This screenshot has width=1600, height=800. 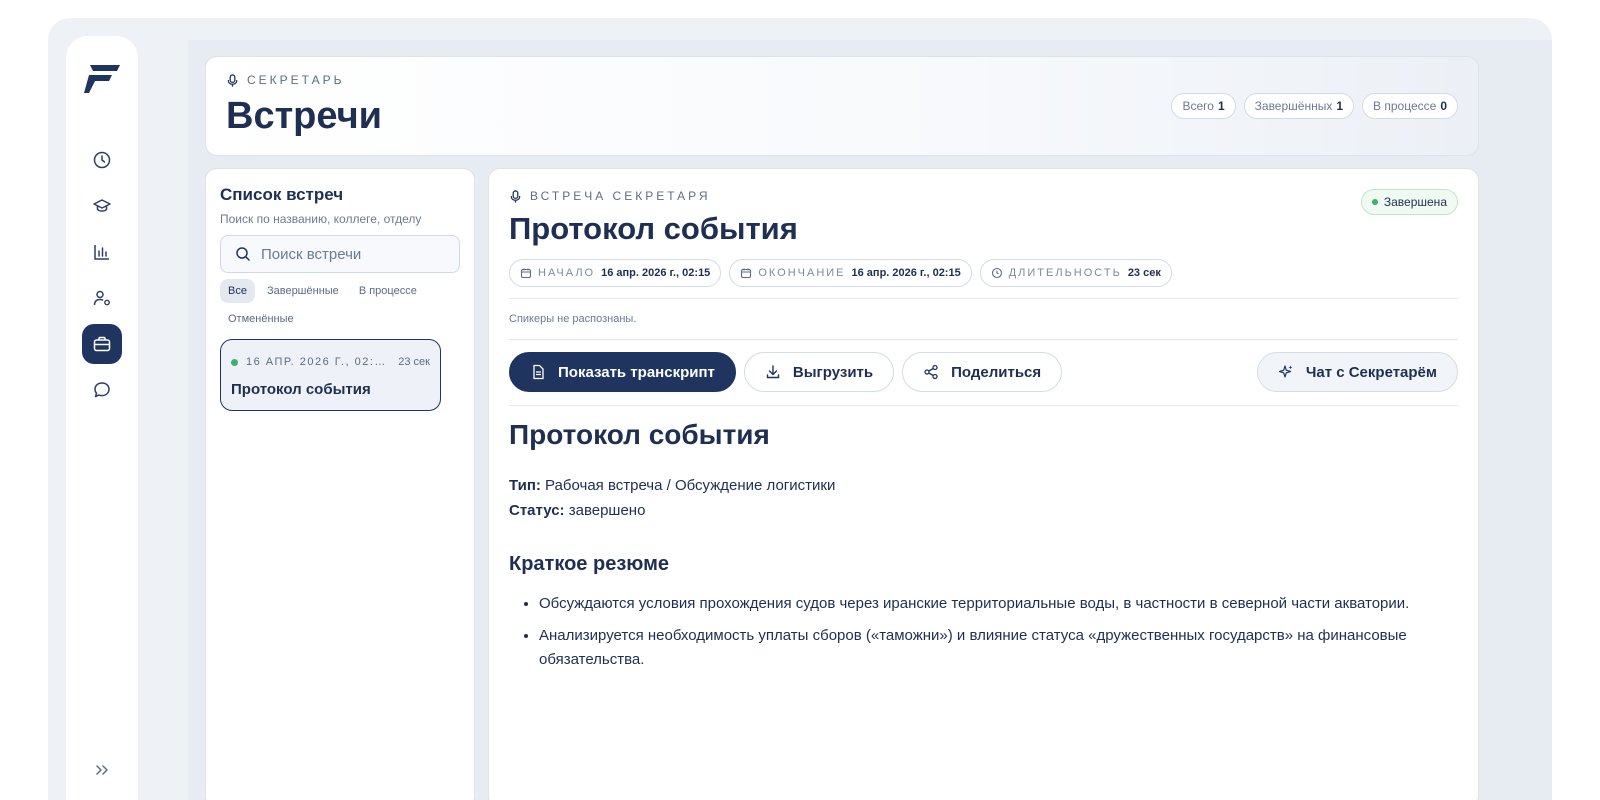 What do you see at coordinates (996, 372) in the screenshot?
I see `share-label: Поделиться` at bounding box center [996, 372].